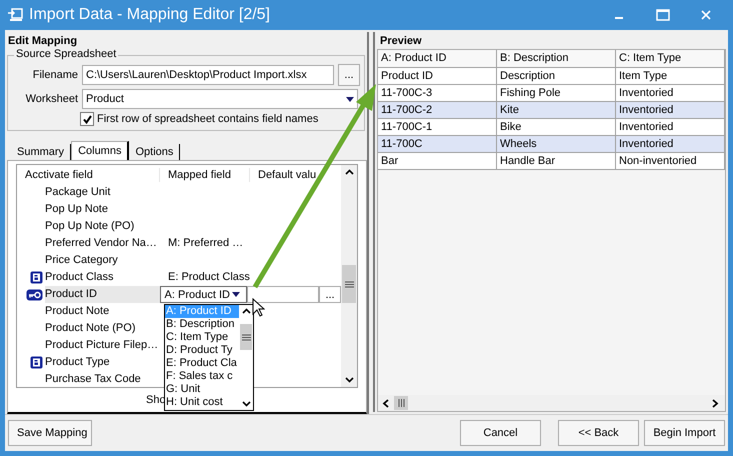 The image size is (733, 456). Describe the element at coordinates (598, 433) in the screenshot. I see `back-button: << Back` at that location.